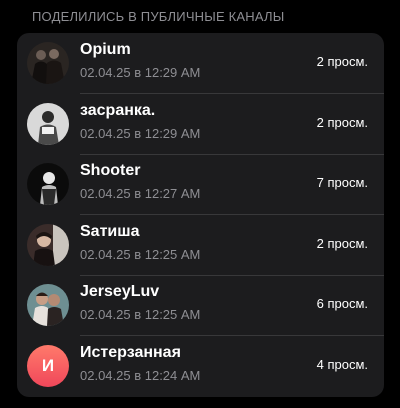 The image size is (400, 408). I want to click on channel-row-satisha: Sатиша 02.04.25 в 12:25 AM 2 просм., so click(200, 245).